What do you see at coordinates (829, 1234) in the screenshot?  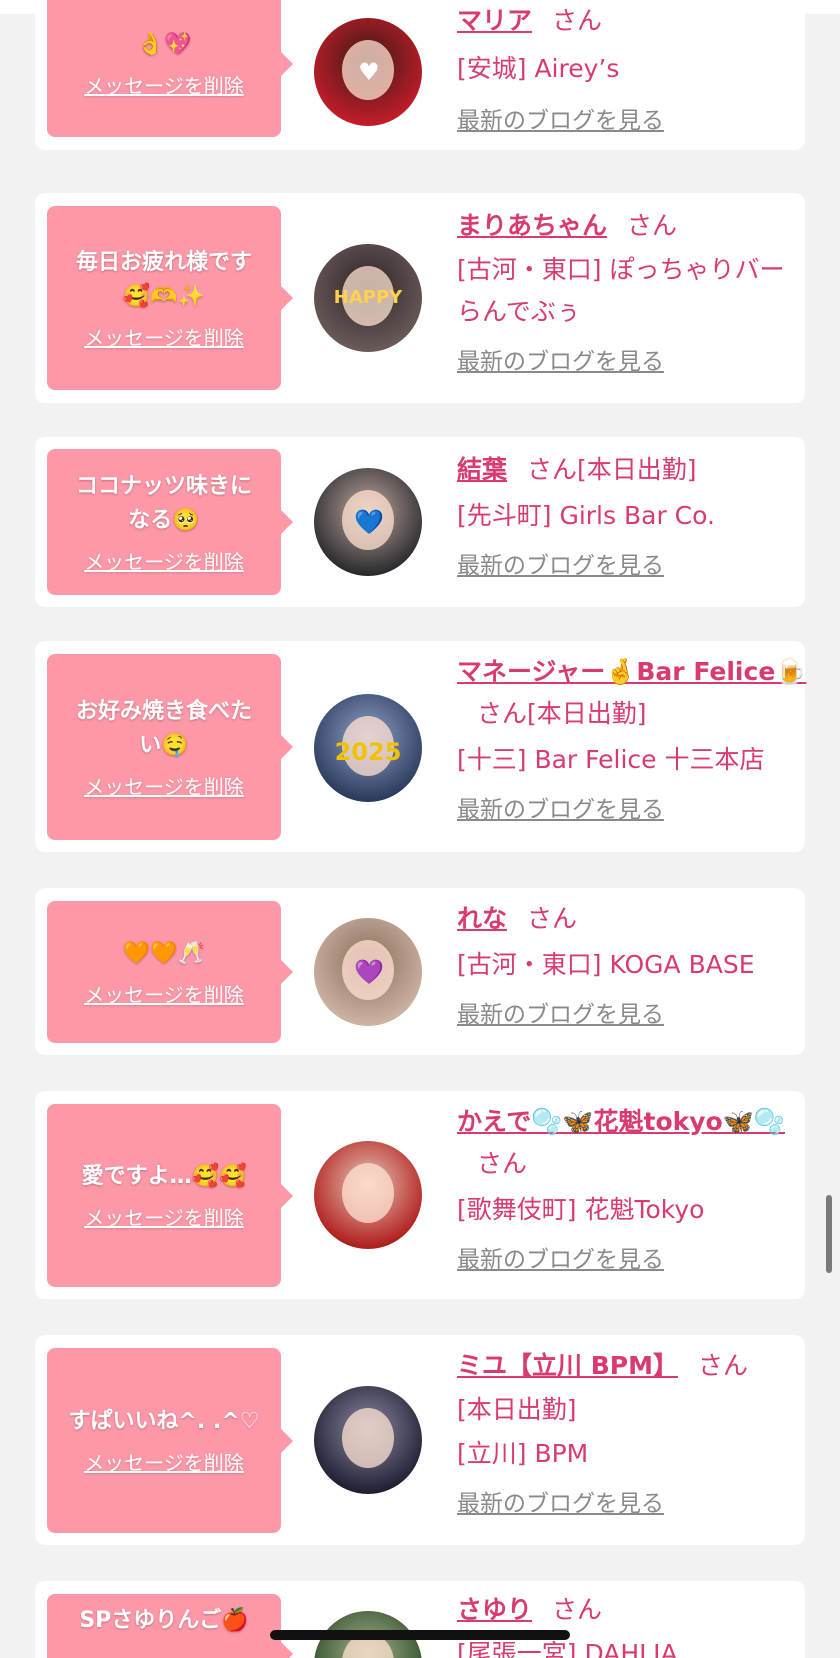 I see `scrollbar` at bounding box center [829, 1234].